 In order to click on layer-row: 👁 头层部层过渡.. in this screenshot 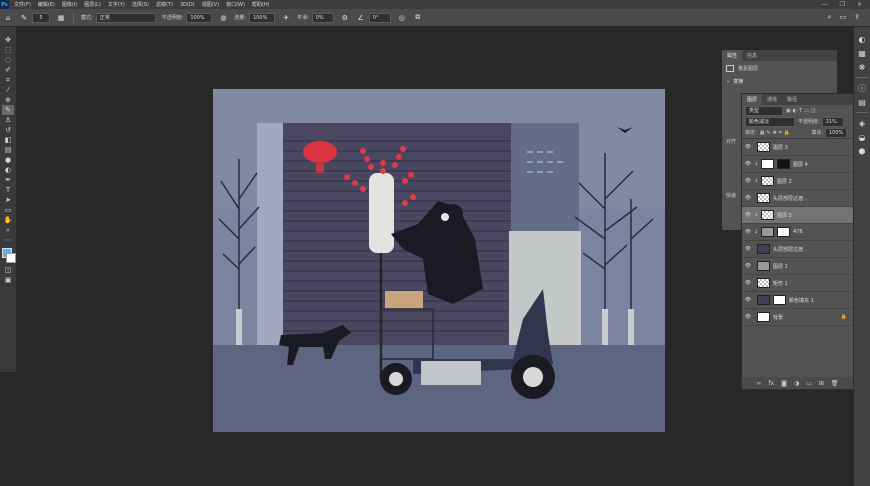, I will do `click(797, 198)`.